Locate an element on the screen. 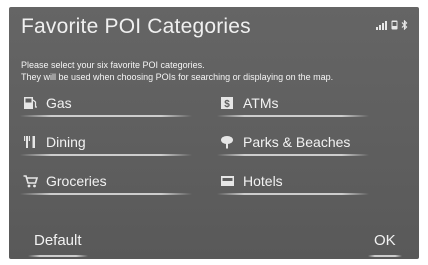 This screenshot has width=428, height=265. category-label: ATMs is located at coordinates (261, 103).